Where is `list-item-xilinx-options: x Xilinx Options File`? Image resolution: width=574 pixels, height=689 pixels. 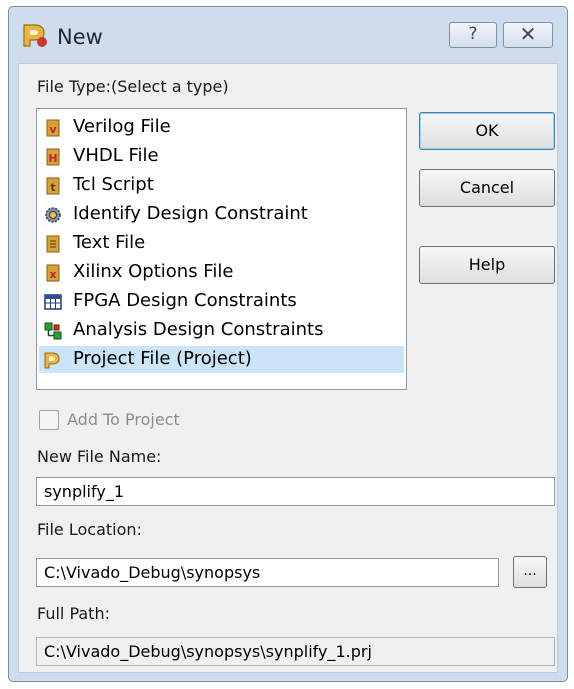
list-item-xilinx-options: x Xilinx Options File is located at coordinates (221, 272).